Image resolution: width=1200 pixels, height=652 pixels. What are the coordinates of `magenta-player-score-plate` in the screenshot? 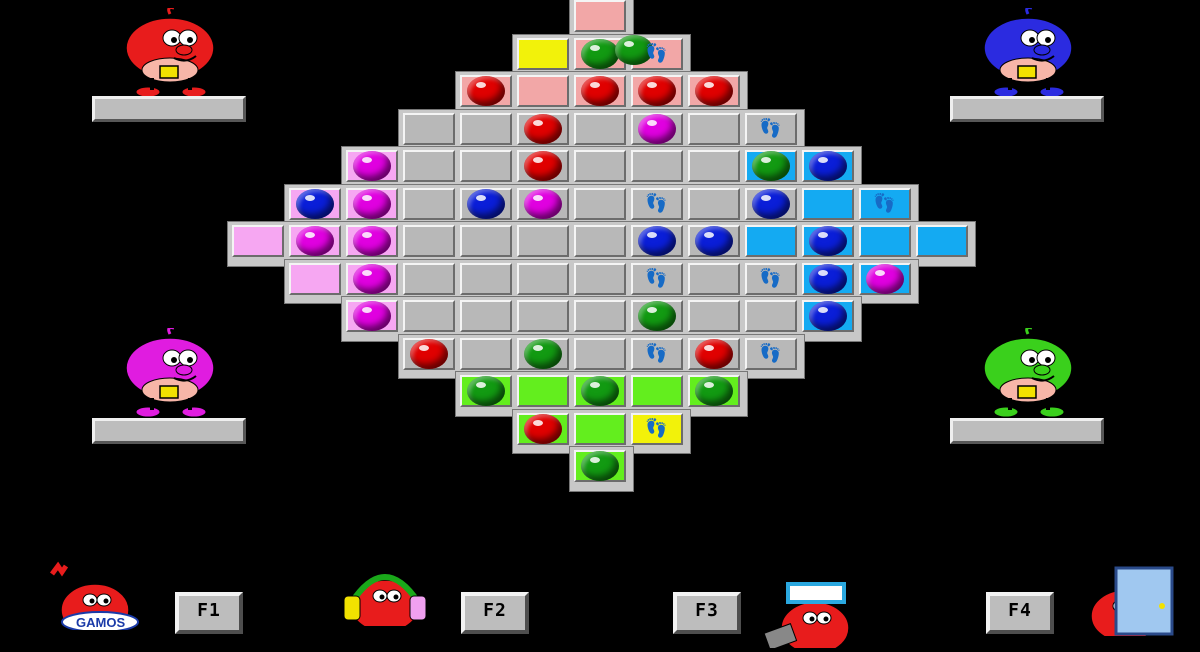 It's located at (169, 431).